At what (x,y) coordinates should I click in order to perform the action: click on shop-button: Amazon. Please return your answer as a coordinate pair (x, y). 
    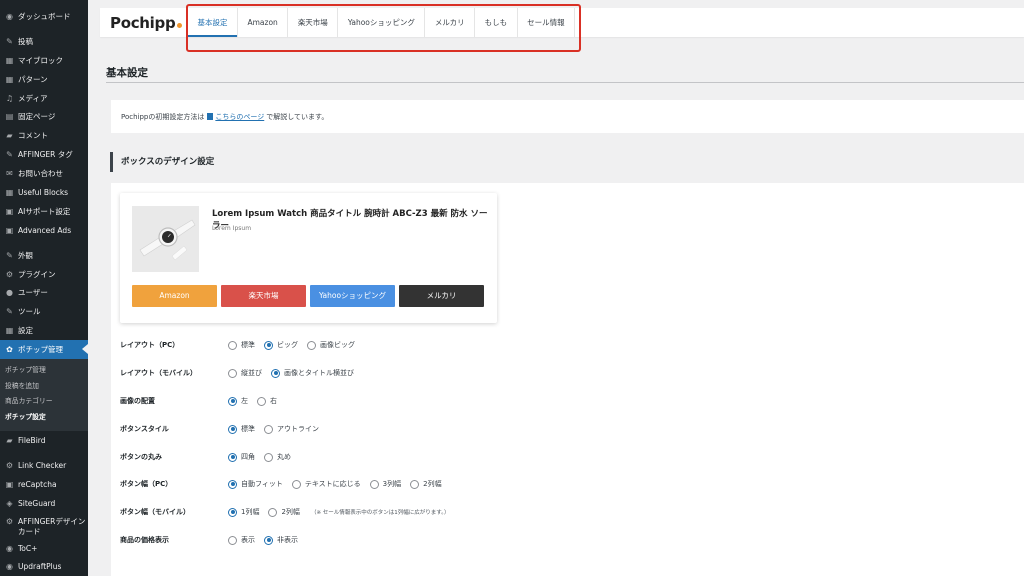
    Looking at the image, I should click on (174, 296).